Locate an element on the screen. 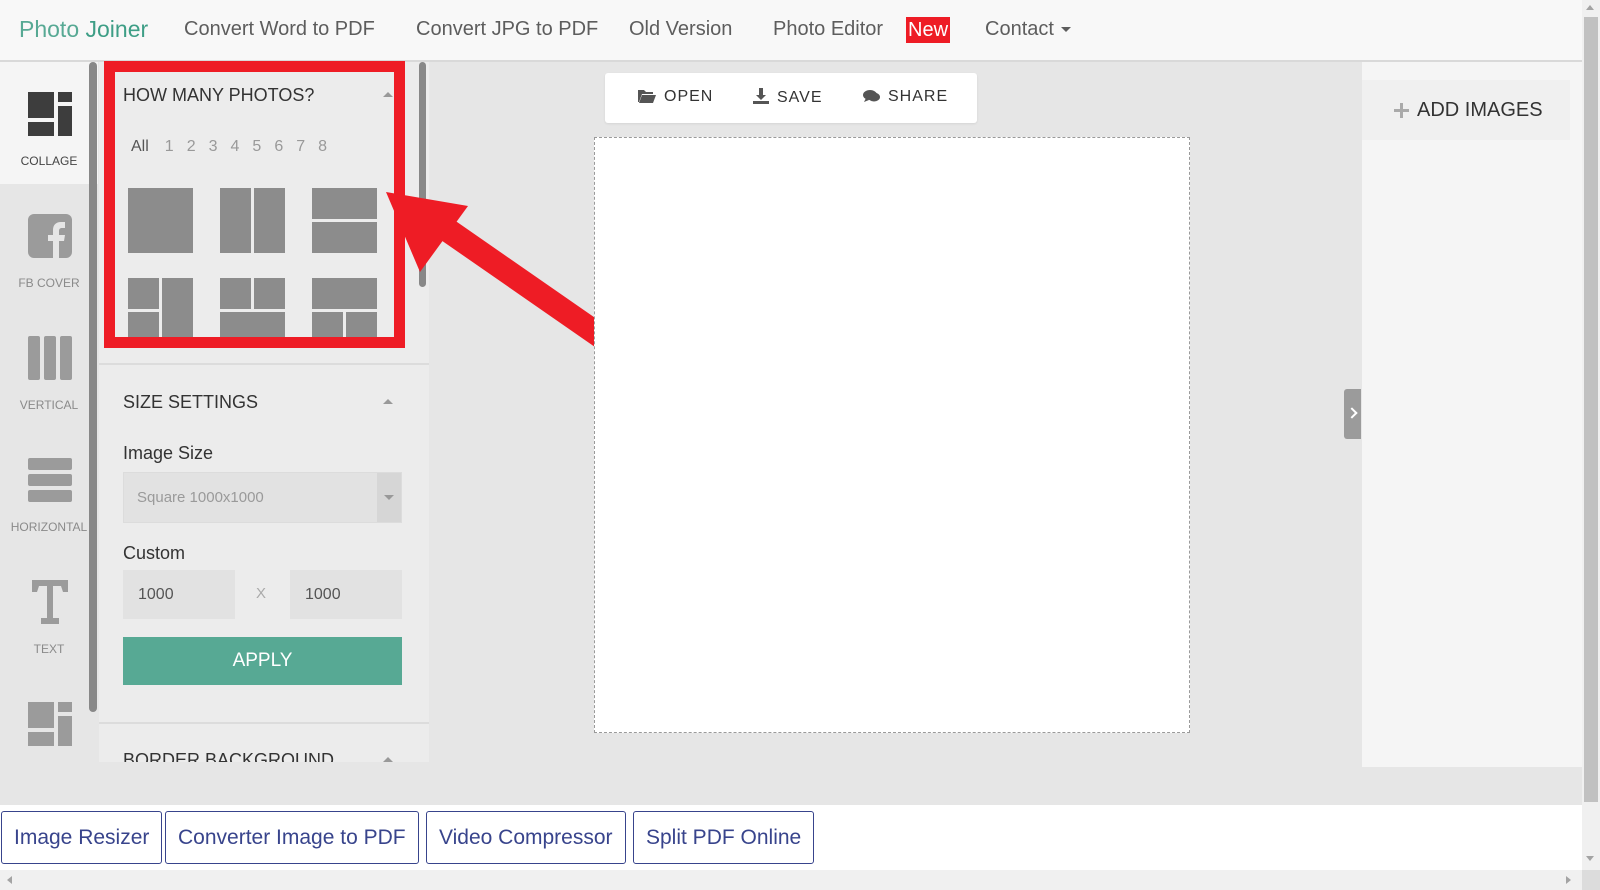 This screenshot has height=890, width=1600. rail-label-horizontal: HORIZONTAL is located at coordinates (49, 527).